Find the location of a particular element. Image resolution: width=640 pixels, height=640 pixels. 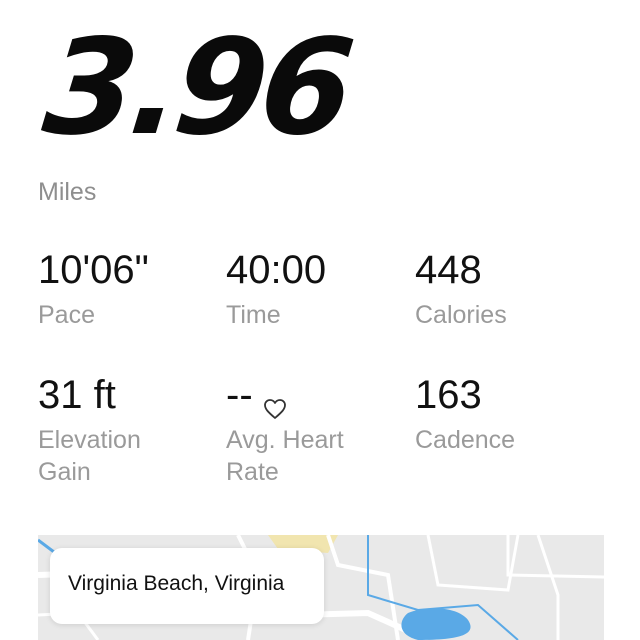

heart-rate-label-line1: Avg. Heart is located at coordinates (285, 440).